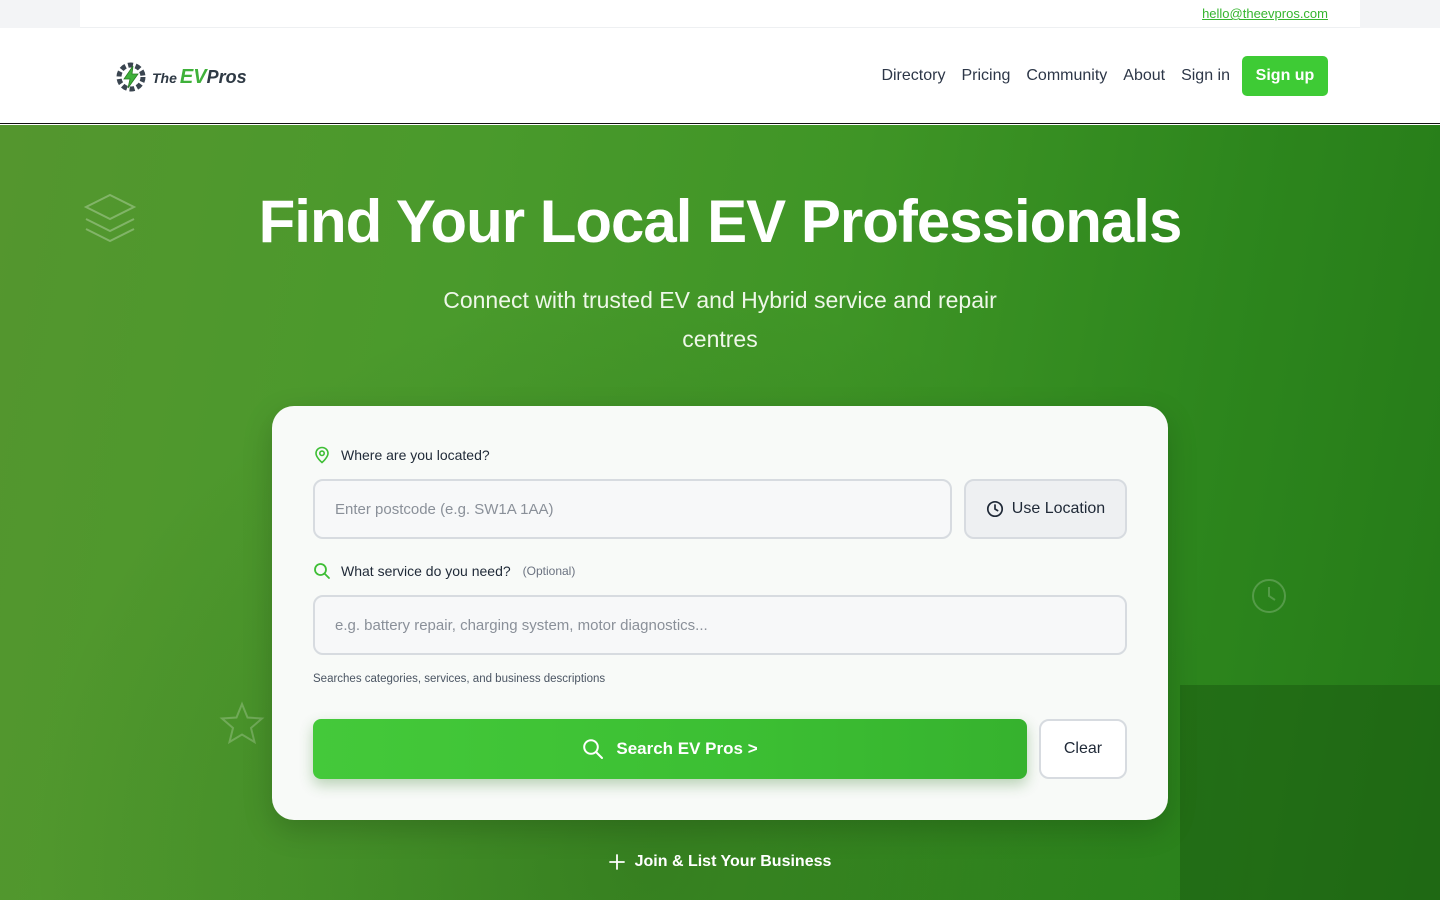 The height and width of the screenshot is (900, 1440). What do you see at coordinates (131, 77) in the screenshot?
I see `gear-bolt-icon` at bounding box center [131, 77].